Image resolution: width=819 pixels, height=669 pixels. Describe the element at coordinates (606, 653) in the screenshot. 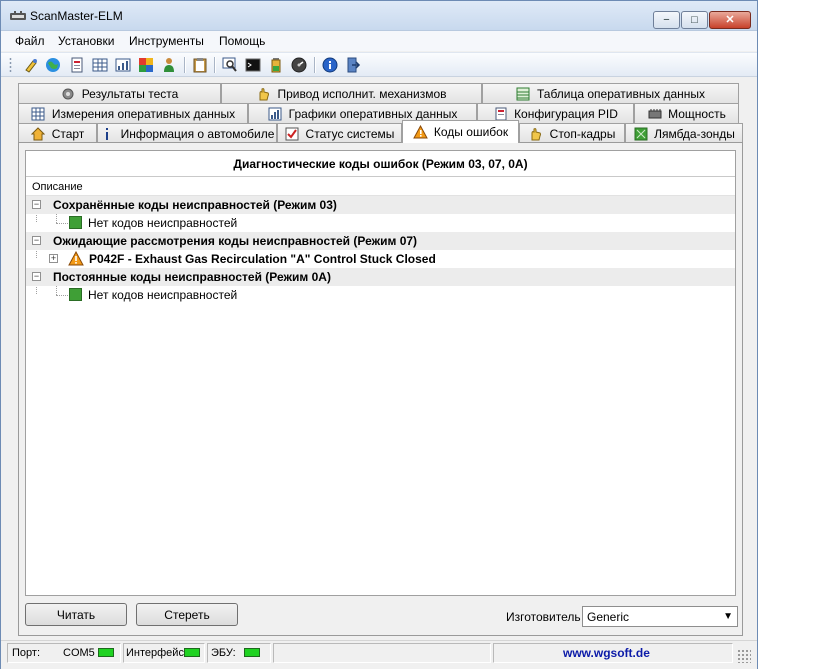

I see `website-link: www.wgsoft.de` at that location.